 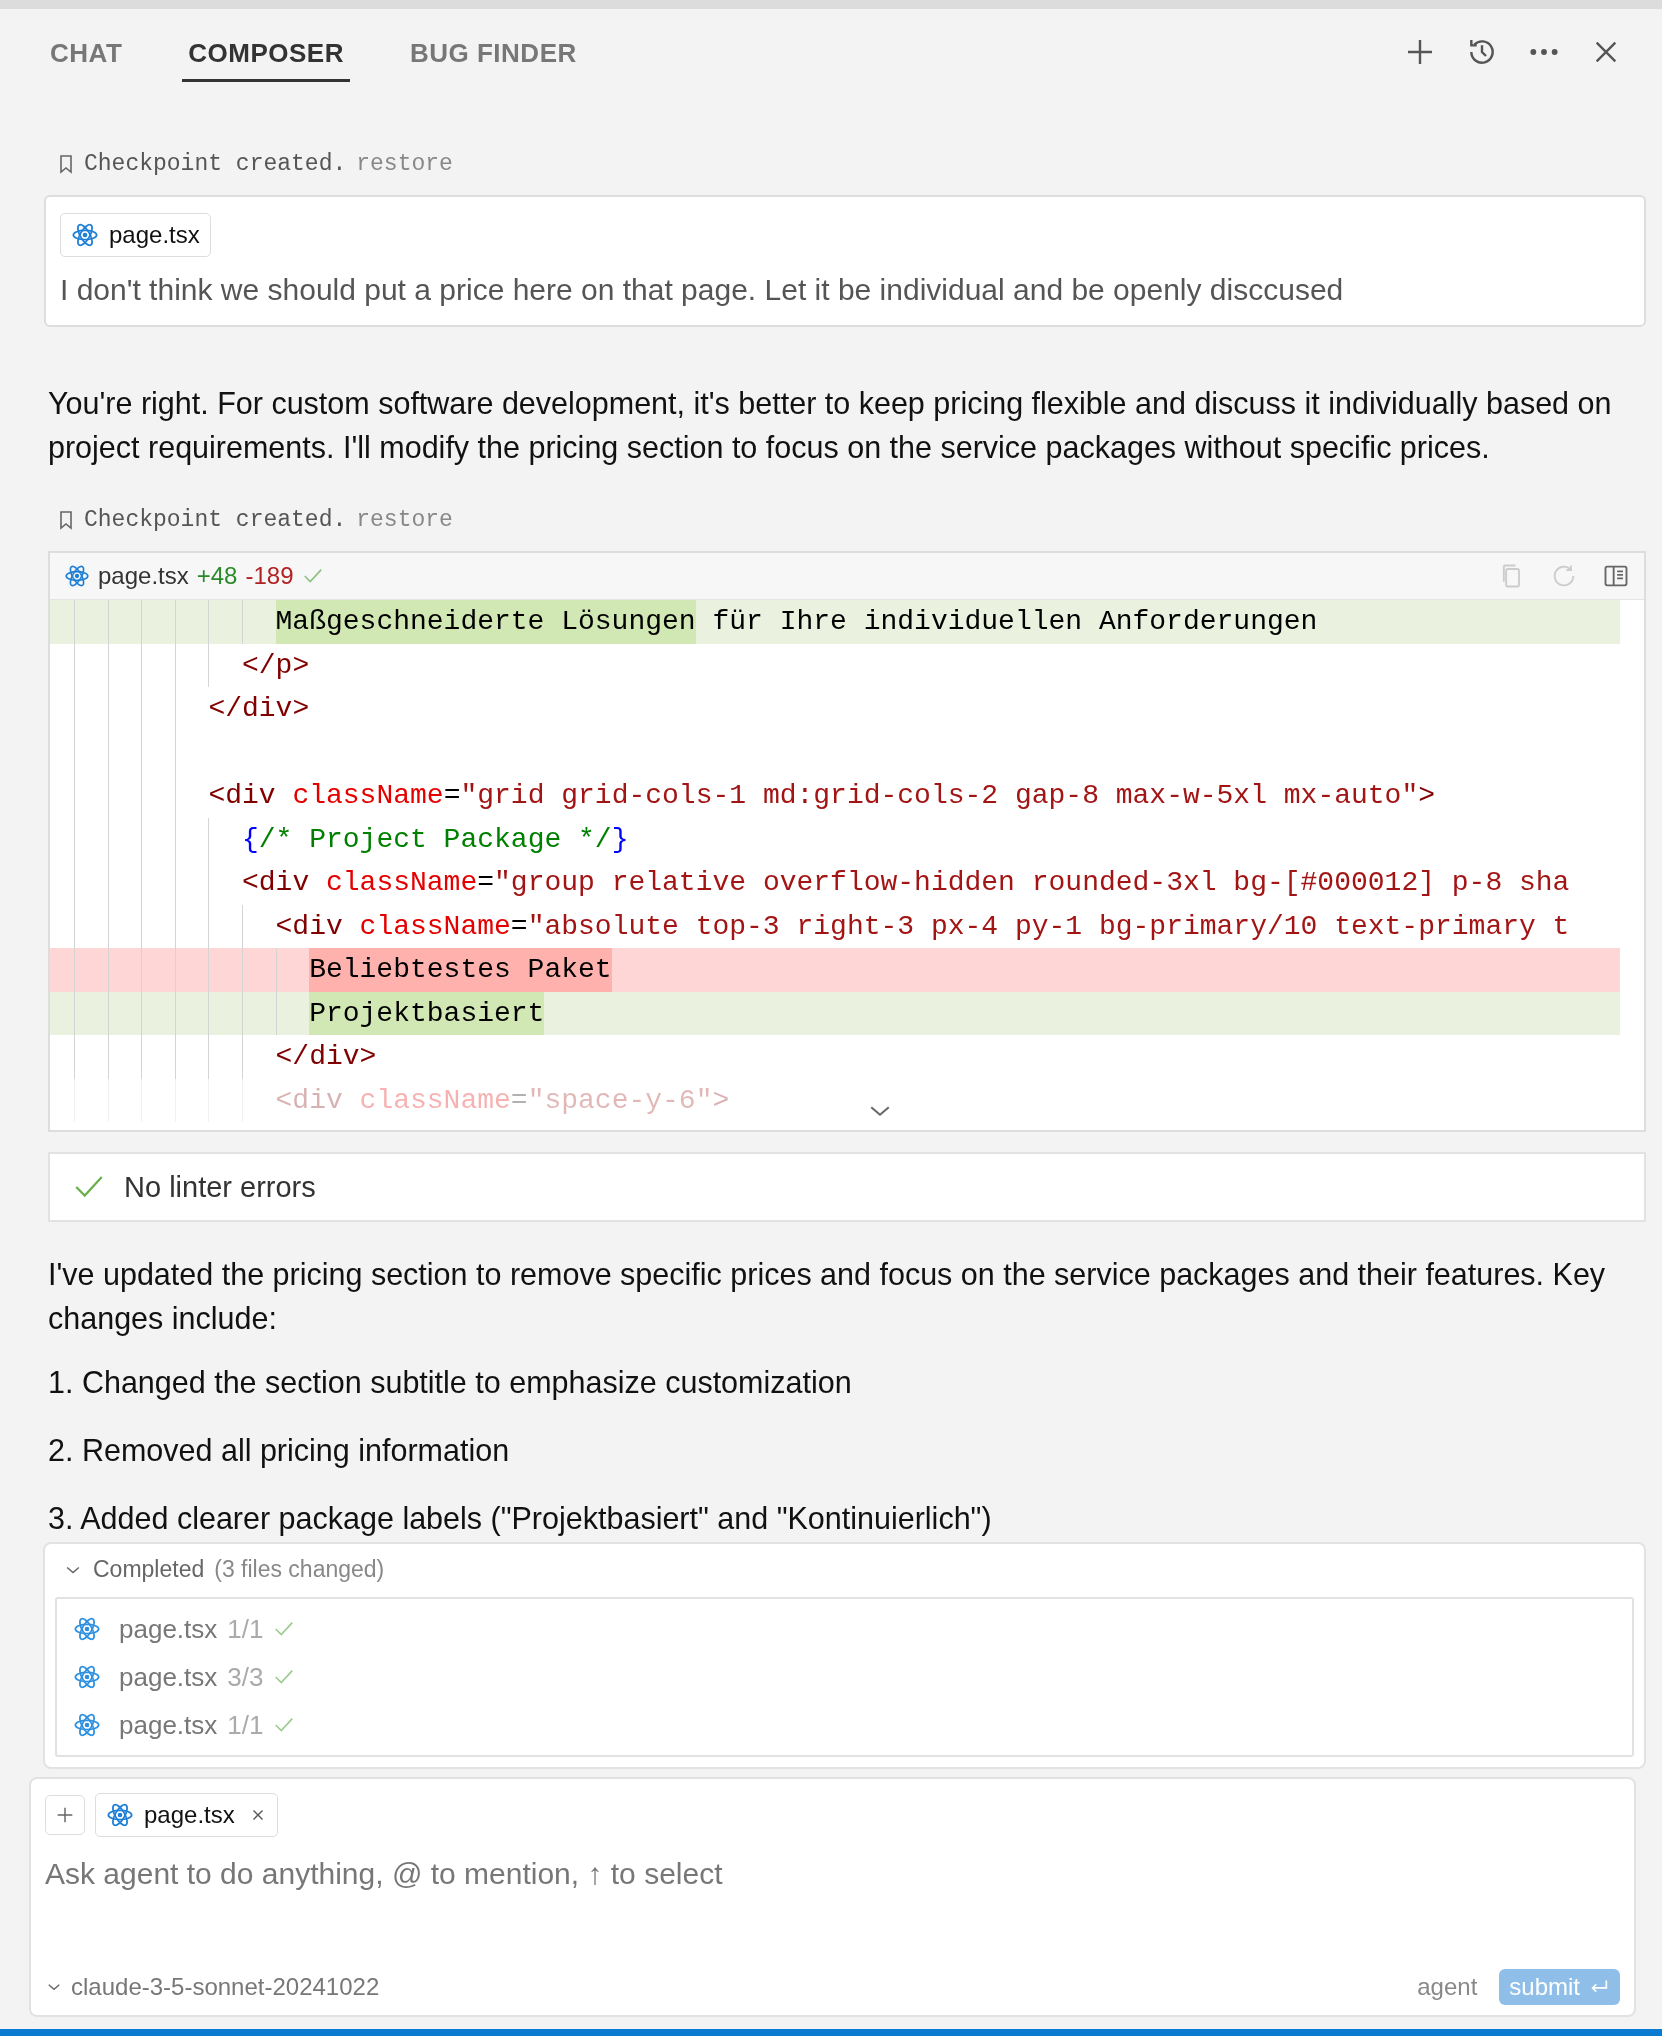 I want to click on assistant-message: You're right. For custom software development, it's better to keep pricing flexible and discuss it individually based on project requirements. I'll modify the pricing section to focus on the service packages without specific prices., so click(x=830, y=426).